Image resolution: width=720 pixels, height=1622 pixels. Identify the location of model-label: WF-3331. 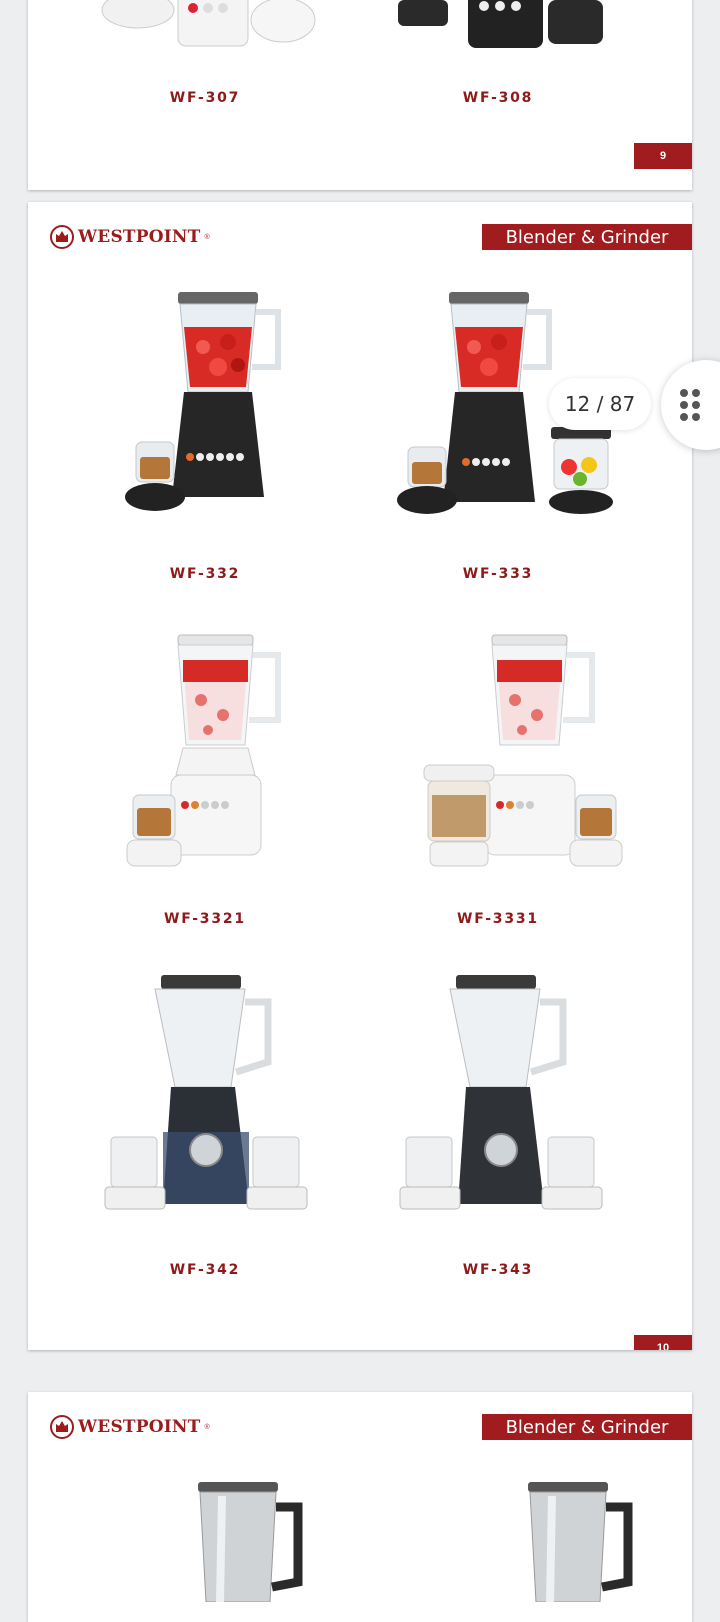
(498, 919).